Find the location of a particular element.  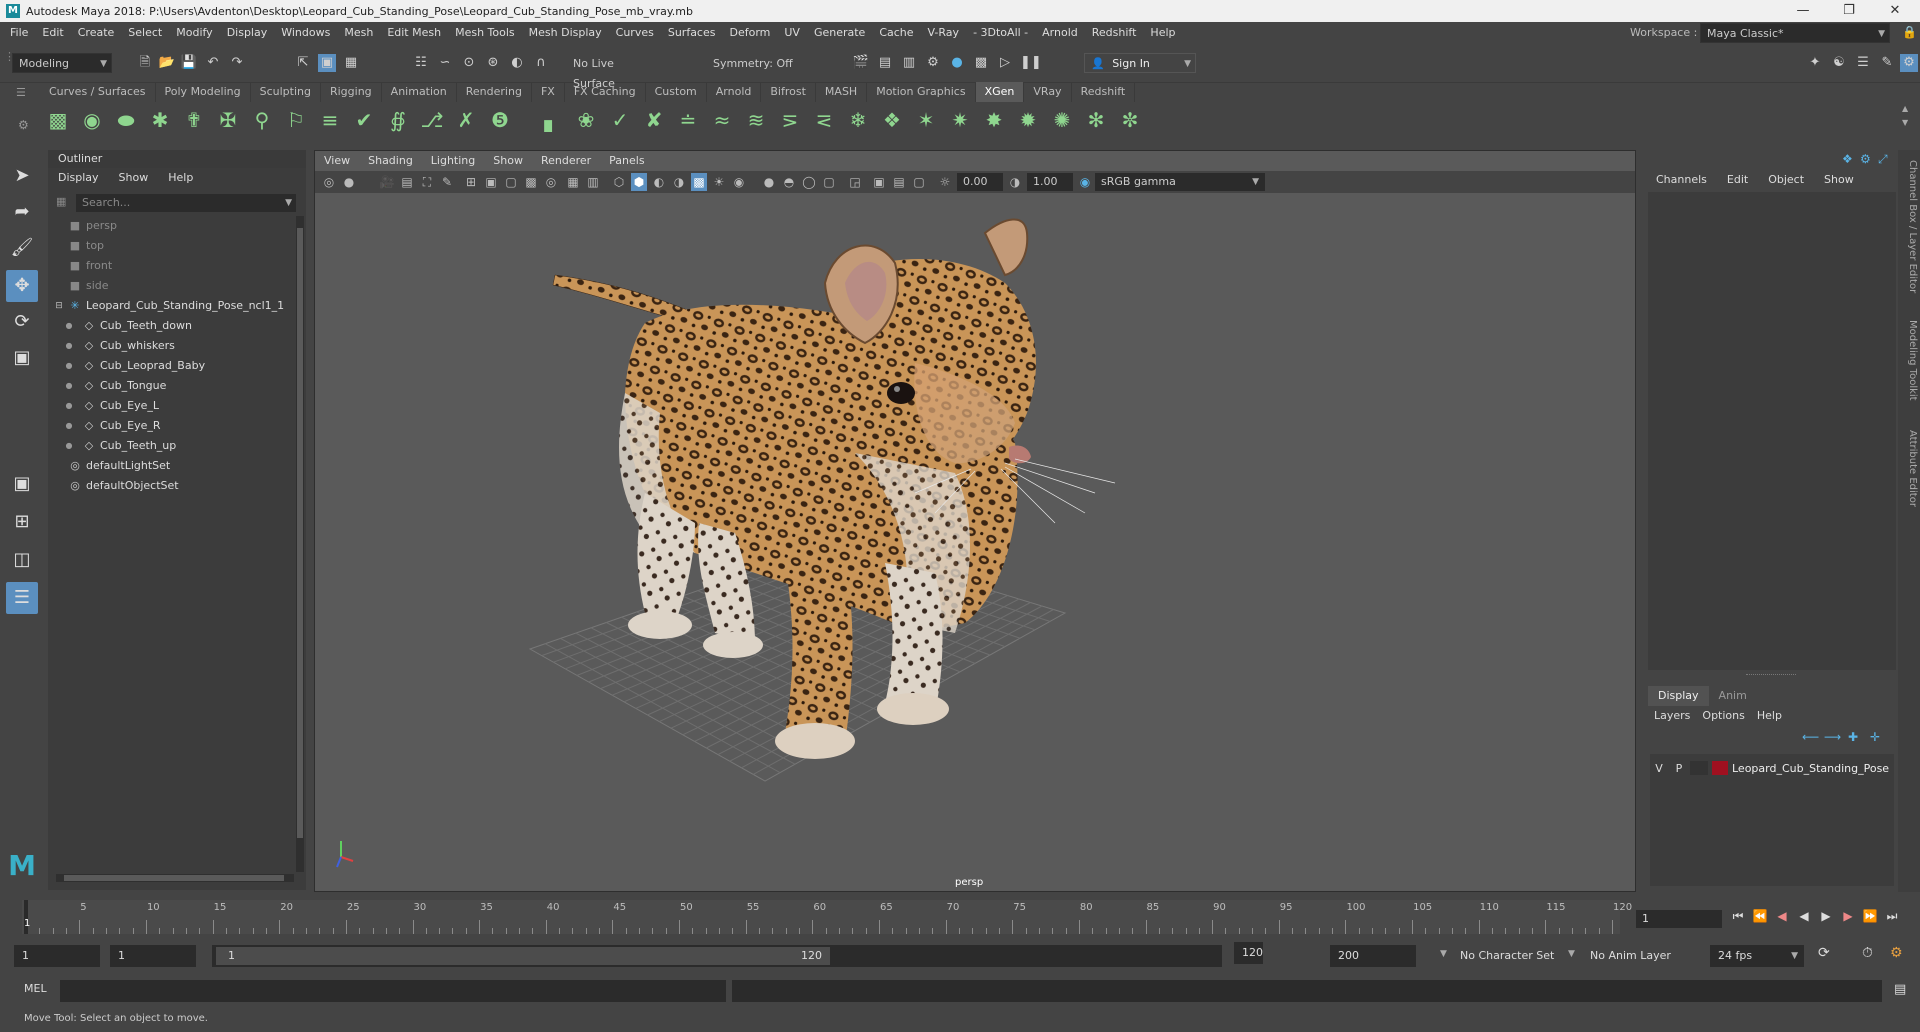

select-hierarchy-icon: ⇱ is located at coordinates (303, 63).